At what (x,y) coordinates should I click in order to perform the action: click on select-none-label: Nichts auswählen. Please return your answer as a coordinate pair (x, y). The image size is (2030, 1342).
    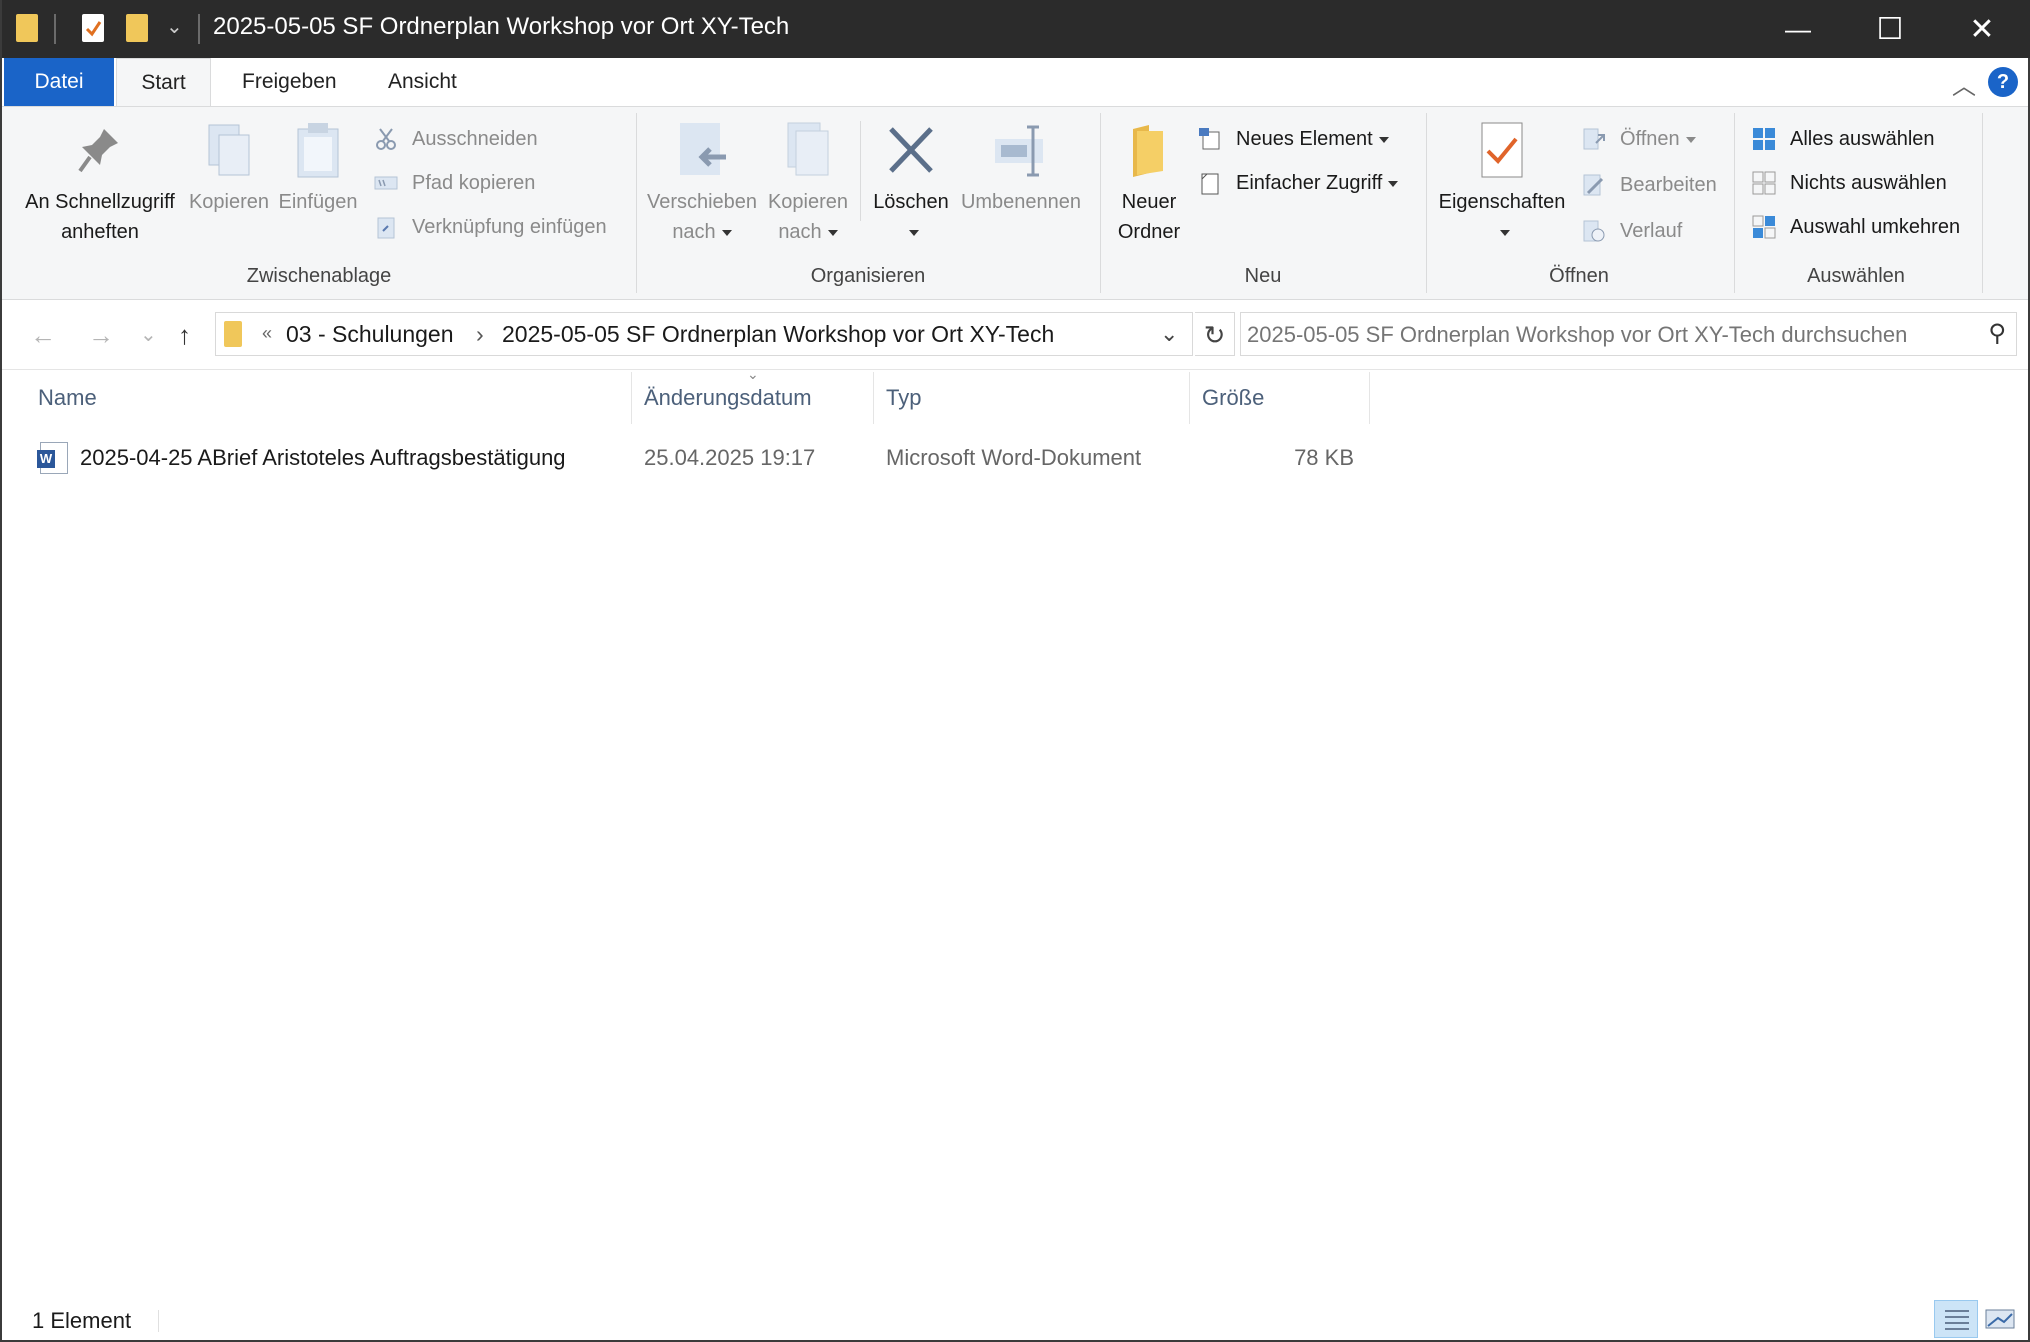
    Looking at the image, I should click on (1868, 183).